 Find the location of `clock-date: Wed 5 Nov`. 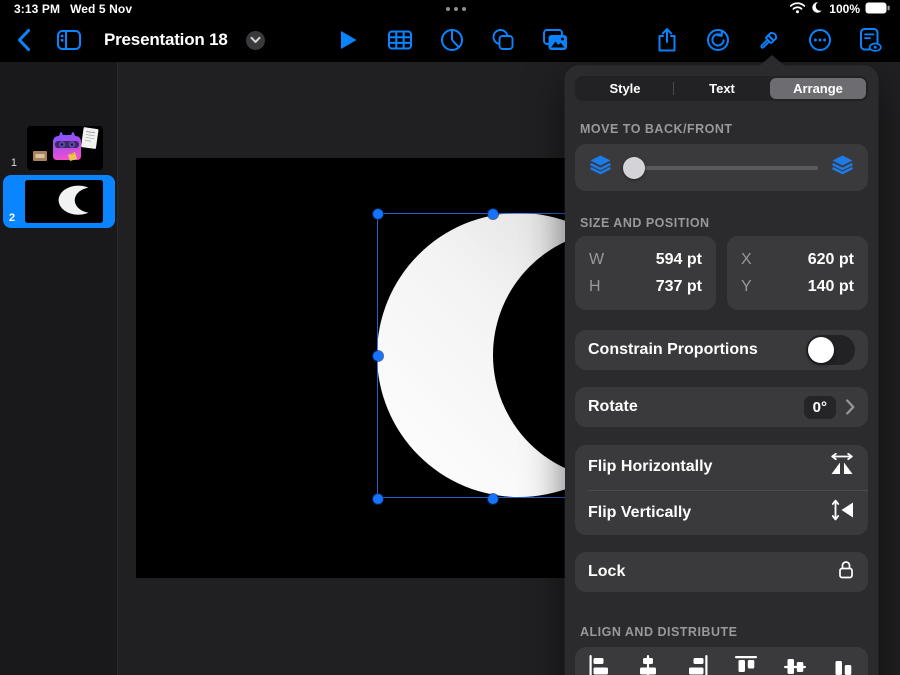

clock-date: Wed 5 Nov is located at coordinates (101, 9).